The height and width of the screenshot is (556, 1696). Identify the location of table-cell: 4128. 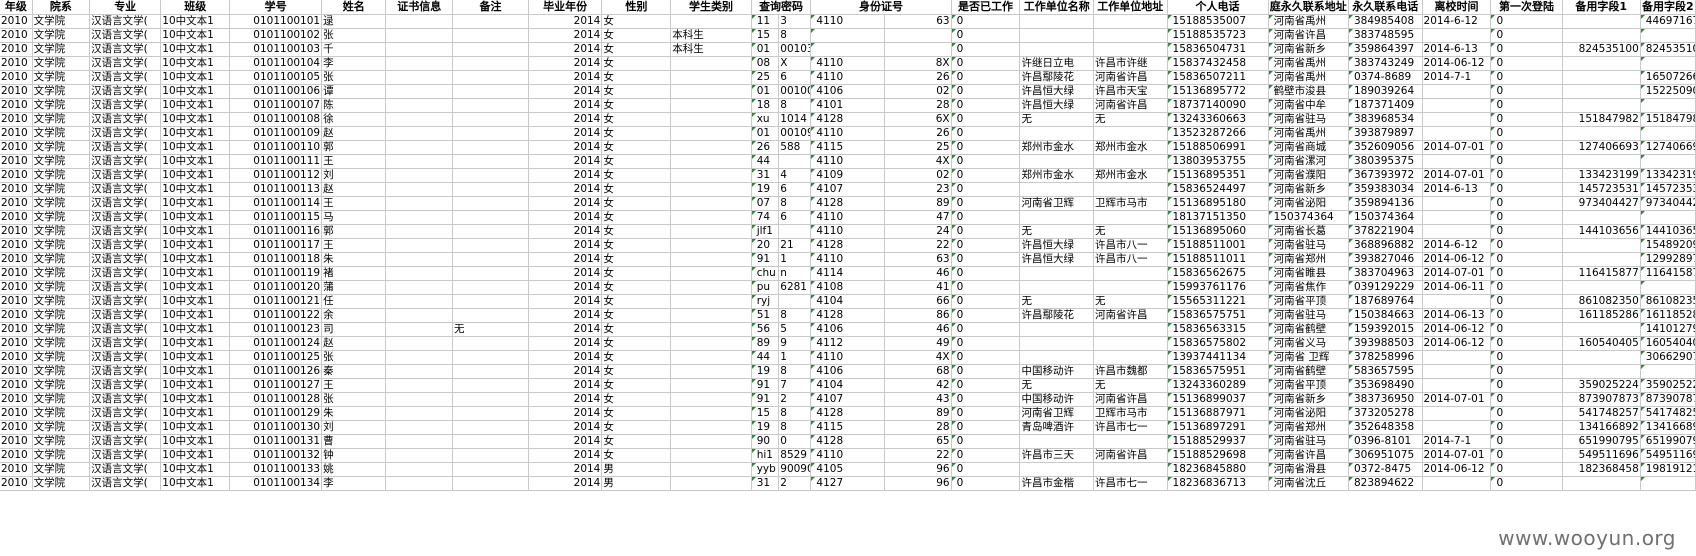
(847, 119).